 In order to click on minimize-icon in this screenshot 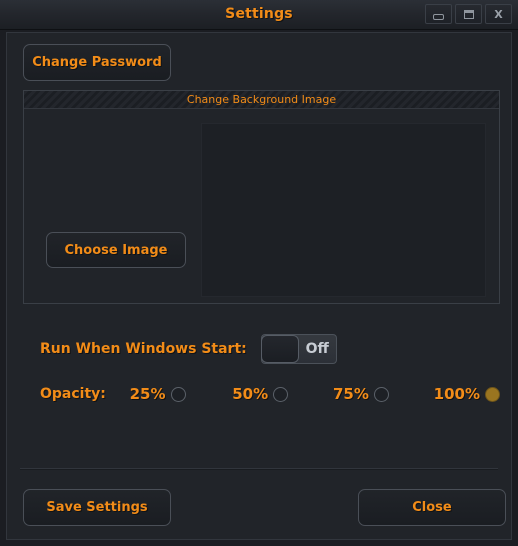, I will do `click(438, 16)`.